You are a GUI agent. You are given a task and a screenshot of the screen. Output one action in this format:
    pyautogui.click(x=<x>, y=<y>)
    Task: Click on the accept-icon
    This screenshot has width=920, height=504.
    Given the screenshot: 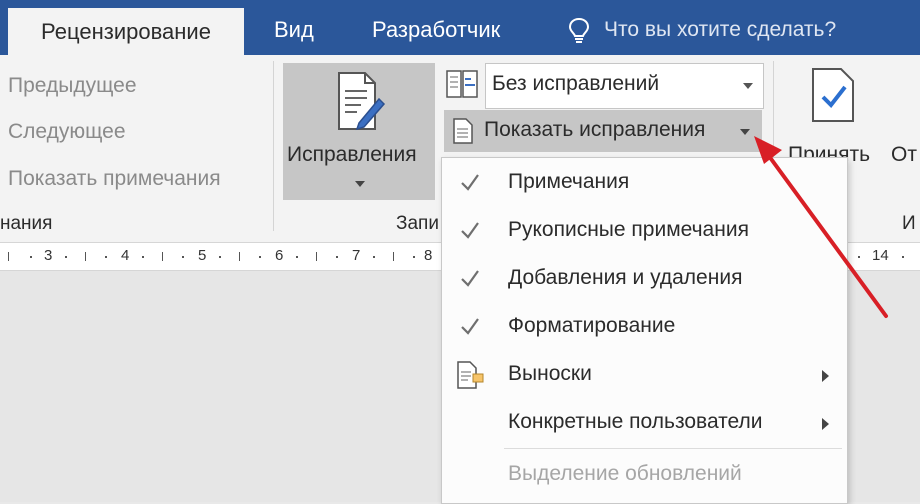 What is the action you would take?
    pyautogui.click(x=833, y=95)
    